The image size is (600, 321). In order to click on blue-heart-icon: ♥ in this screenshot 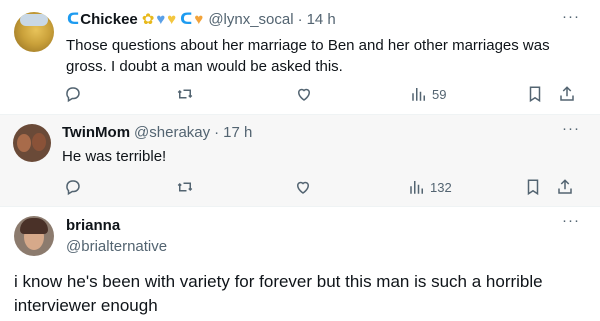, I will do `click(161, 19)`.